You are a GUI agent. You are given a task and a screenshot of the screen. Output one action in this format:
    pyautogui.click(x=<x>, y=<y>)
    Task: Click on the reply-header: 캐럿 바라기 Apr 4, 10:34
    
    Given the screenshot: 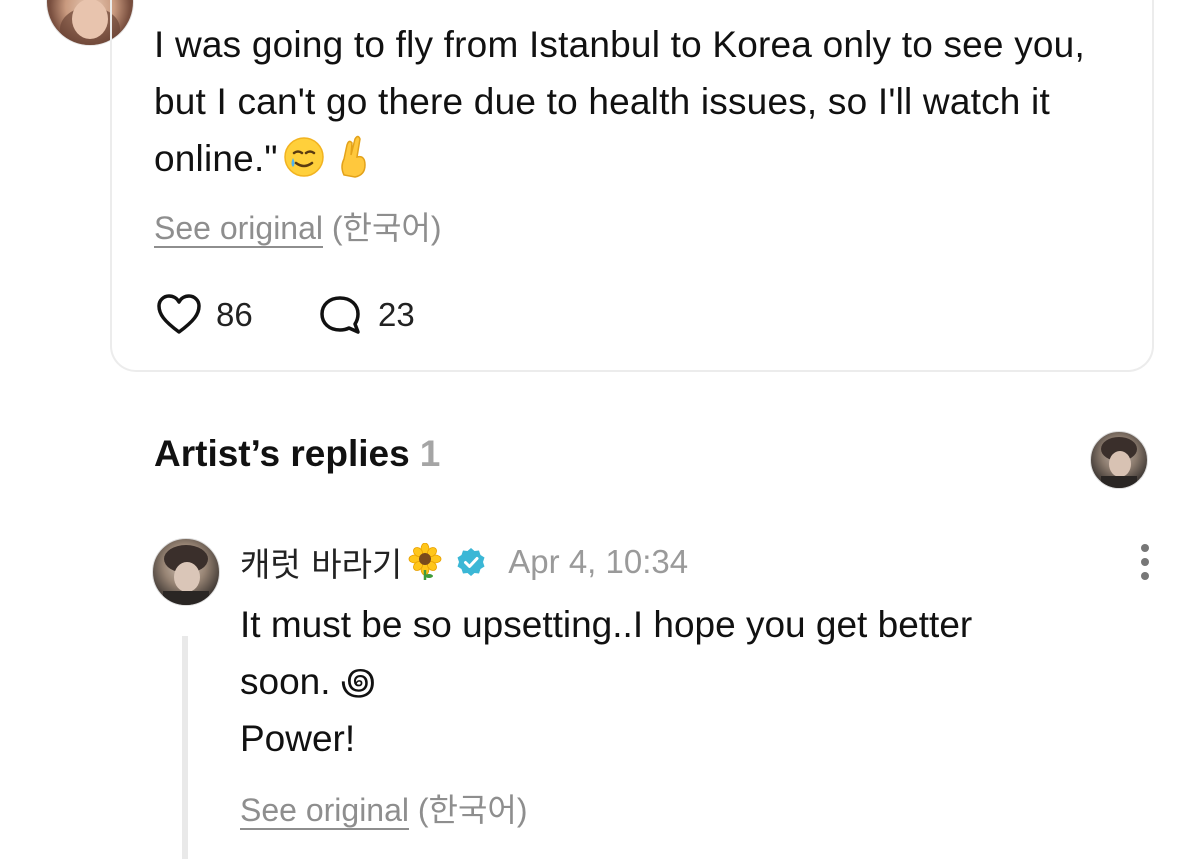 What is the action you would take?
    pyautogui.click(x=464, y=562)
    